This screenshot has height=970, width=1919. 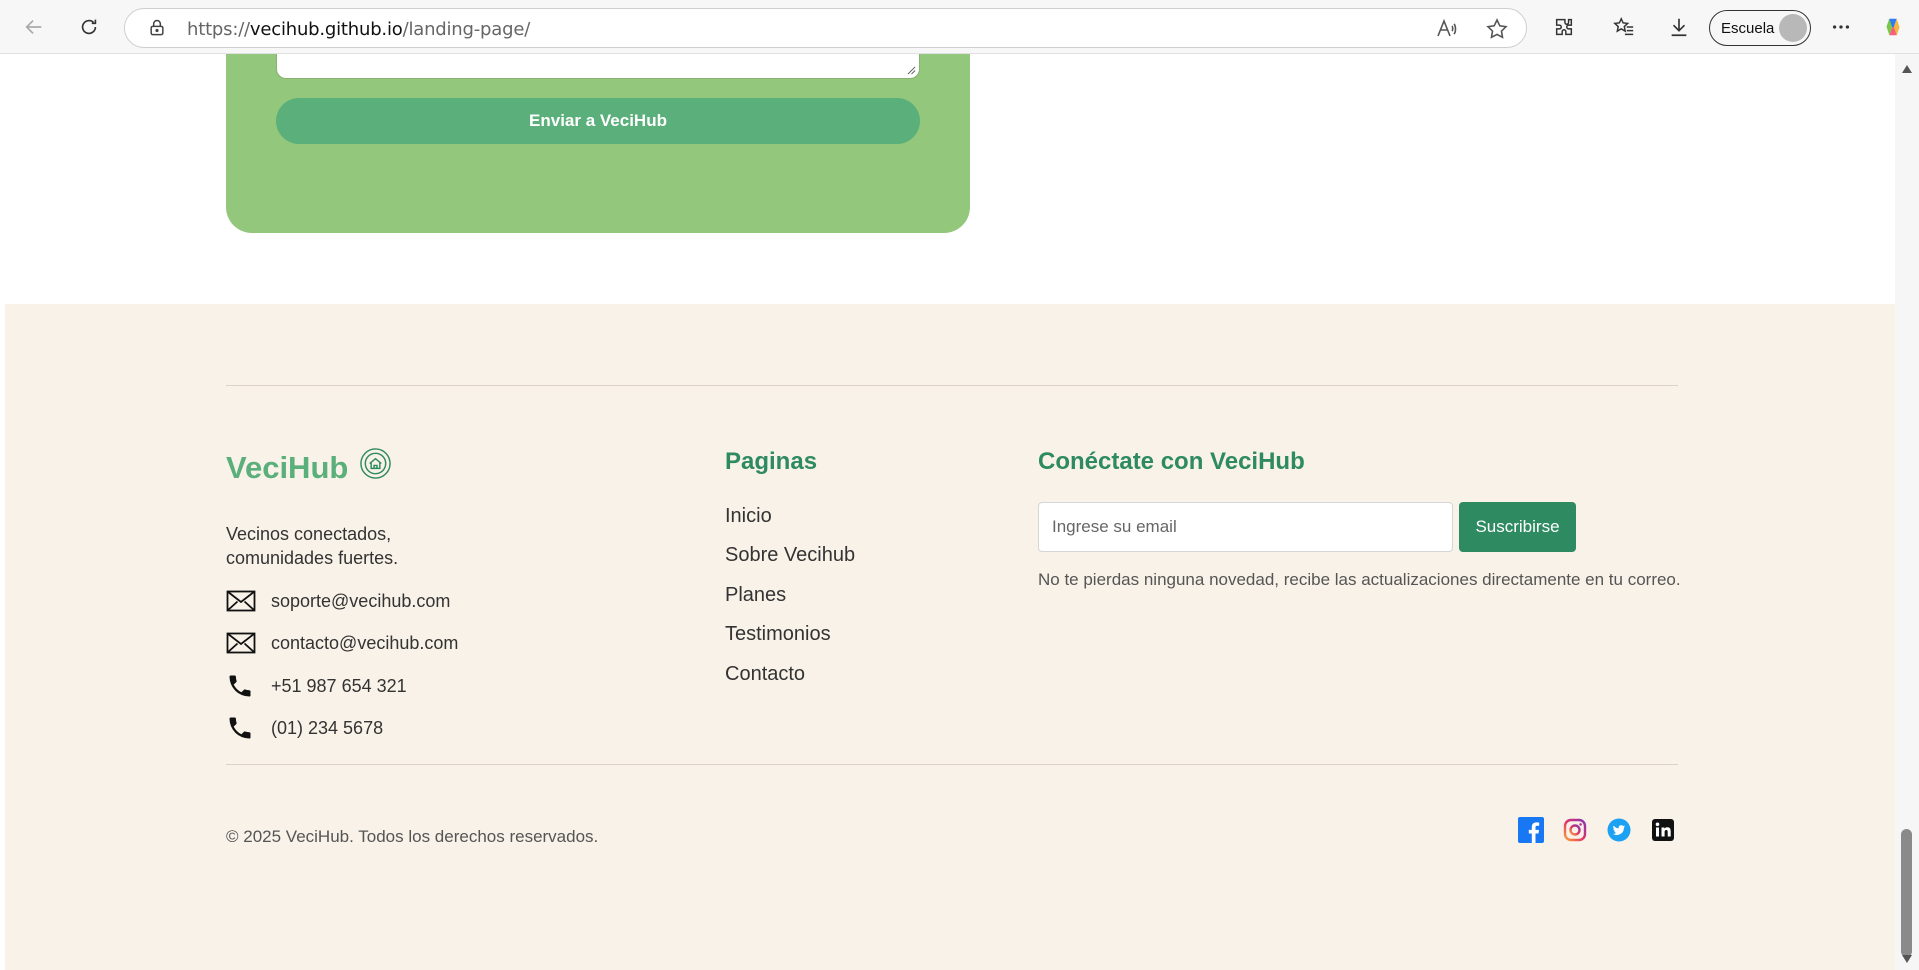 What do you see at coordinates (359, 29) in the screenshot?
I see `url-text: https://vecihub.github.io/landing-page/` at bounding box center [359, 29].